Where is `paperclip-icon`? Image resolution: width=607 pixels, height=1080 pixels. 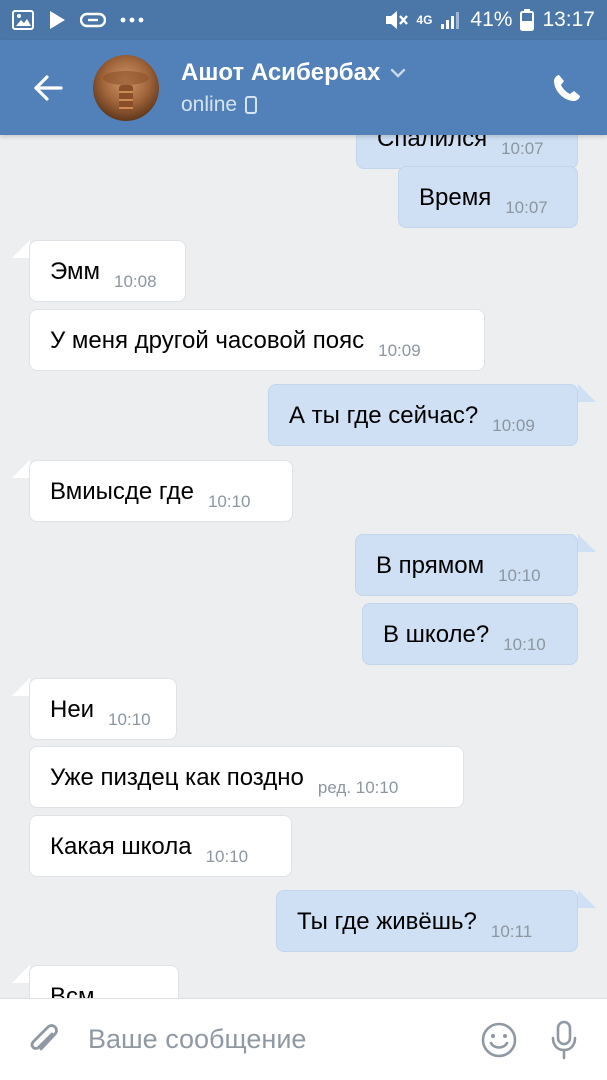 paperclip-icon is located at coordinates (44, 1036).